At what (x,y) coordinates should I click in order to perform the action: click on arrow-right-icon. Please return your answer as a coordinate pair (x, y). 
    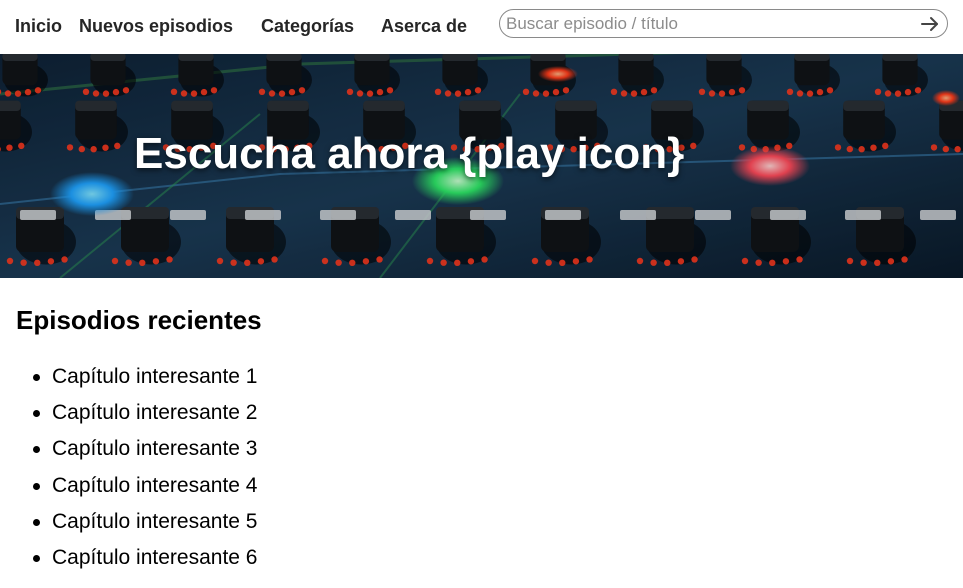
    Looking at the image, I should click on (930, 24).